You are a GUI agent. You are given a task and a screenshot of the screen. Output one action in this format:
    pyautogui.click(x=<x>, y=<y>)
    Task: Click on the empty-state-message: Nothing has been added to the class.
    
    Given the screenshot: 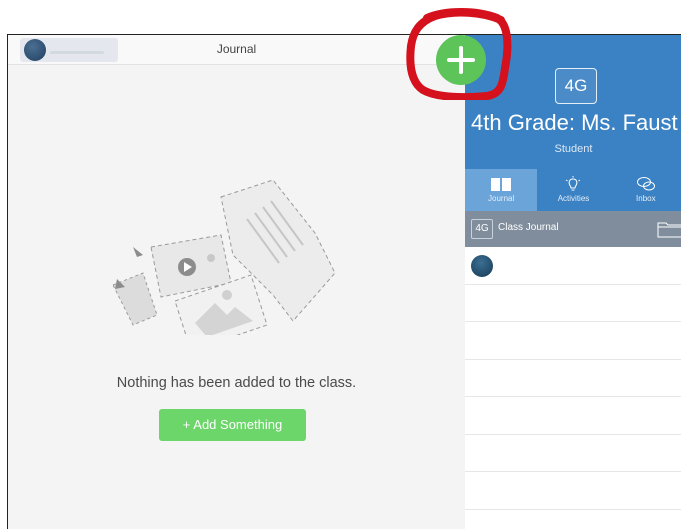 What is the action you would take?
    pyautogui.click(x=236, y=383)
    